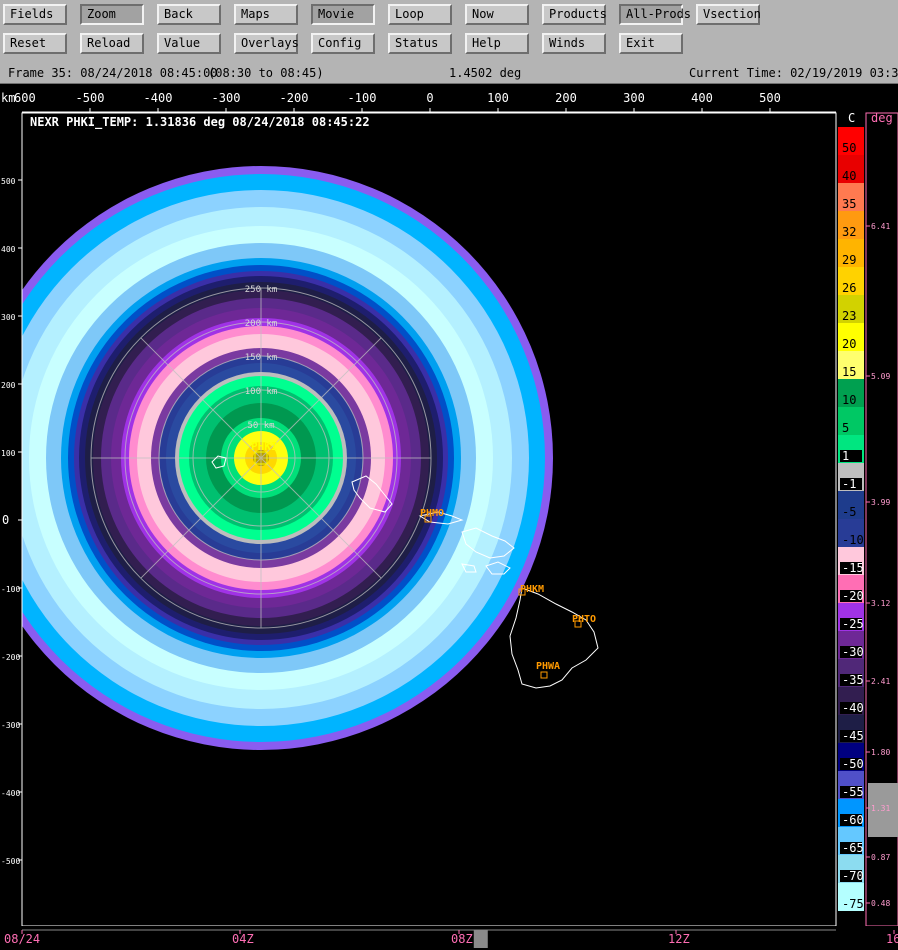 This screenshot has width=898, height=950. I want to click on y-tick-label: 300, so click(8, 317).